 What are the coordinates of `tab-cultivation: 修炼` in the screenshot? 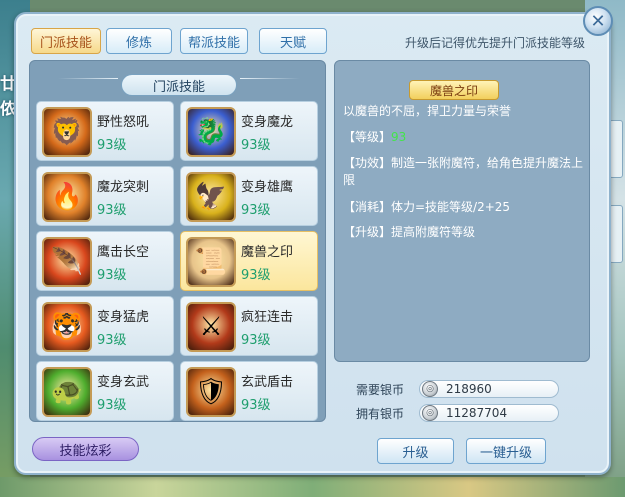 It's located at (139, 41).